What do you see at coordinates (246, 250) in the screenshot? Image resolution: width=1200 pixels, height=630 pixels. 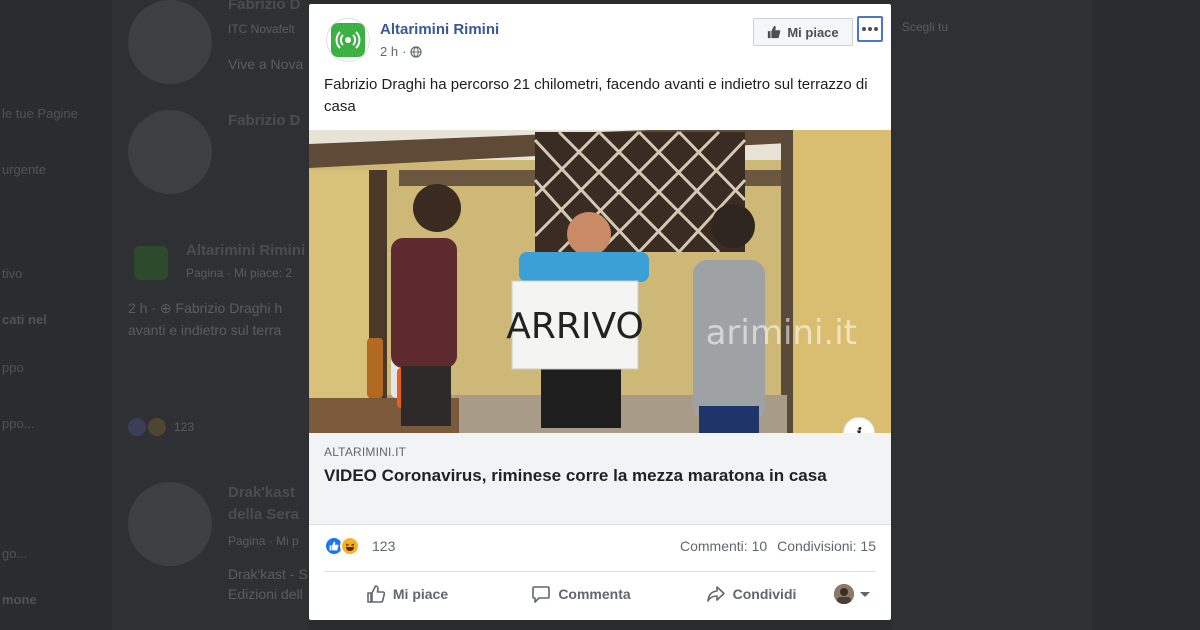 I see `background-feed-title: Altarimini Rimini` at bounding box center [246, 250].